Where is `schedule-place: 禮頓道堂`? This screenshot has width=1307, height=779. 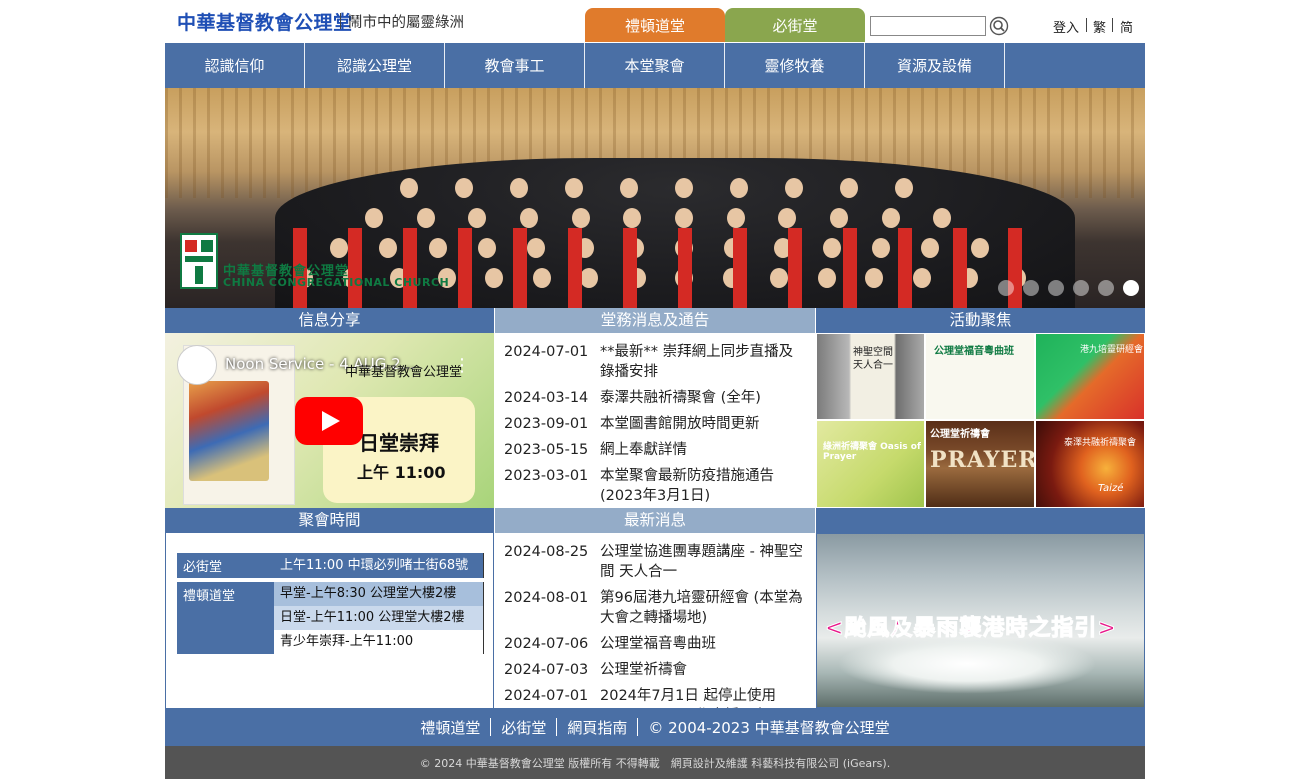 schedule-place: 禮頓道堂 is located at coordinates (225, 618).